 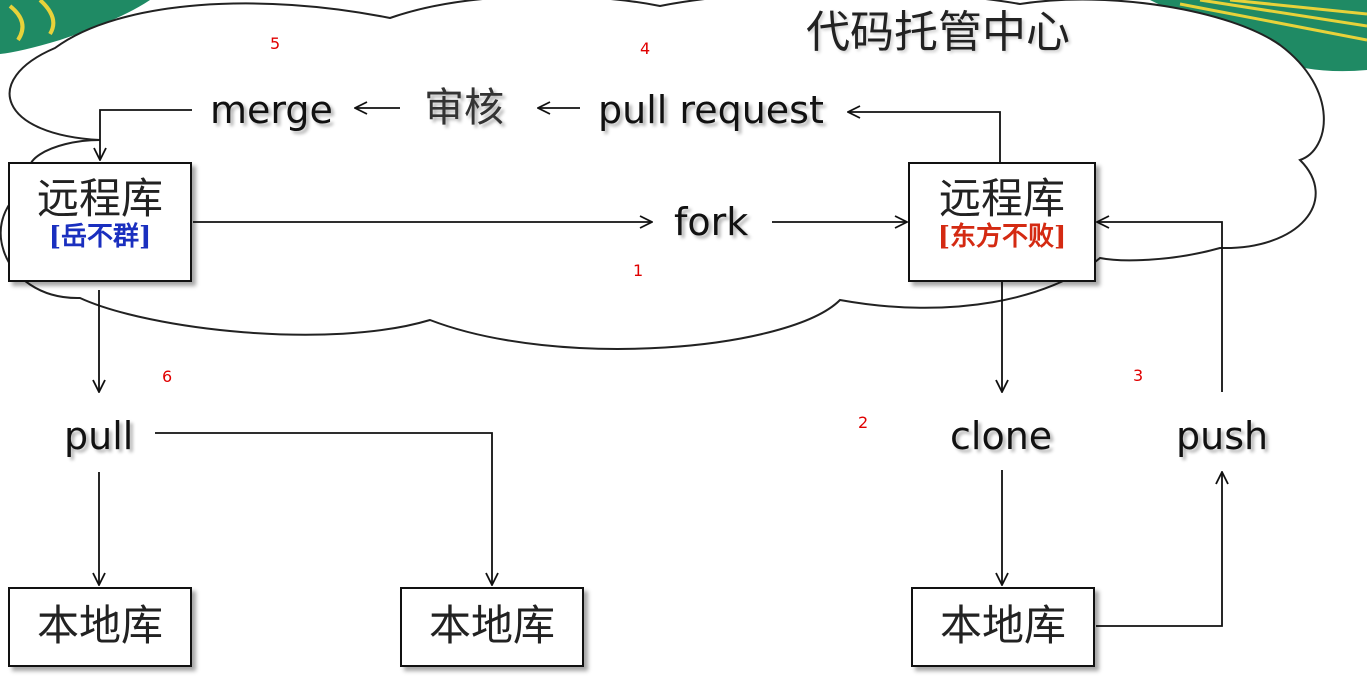 I want to click on remote-repo-right-owner: [东方不败], so click(x=1002, y=237).